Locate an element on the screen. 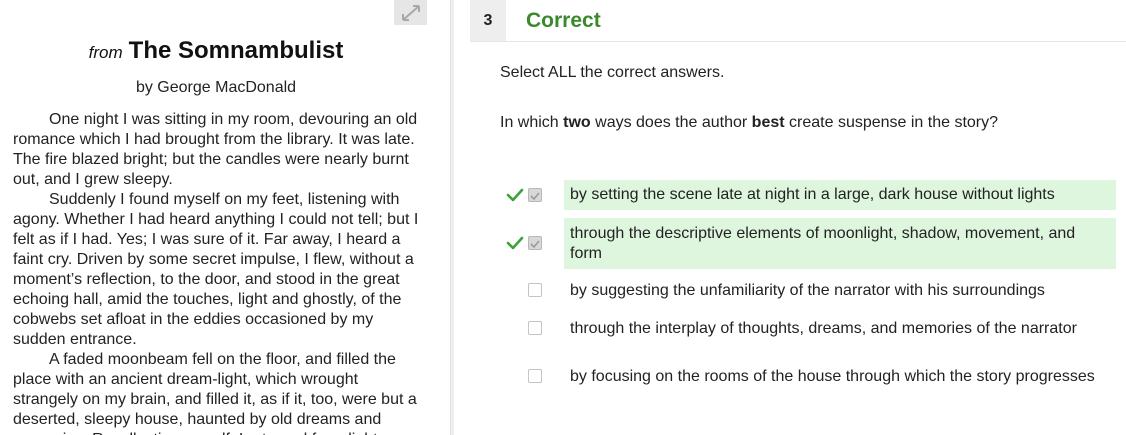  expand-arrows-icon is located at coordinates (410, 12).